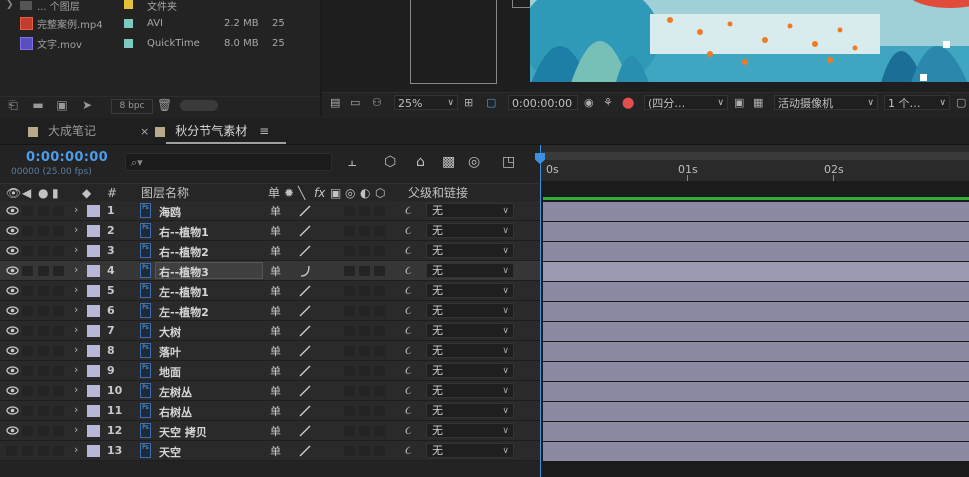 The image size is (969, 477). What do you see at coordinates (335, 103) in the screenshot?
I see `always-preview-icon: ▤` at bounding box center [335, 103].